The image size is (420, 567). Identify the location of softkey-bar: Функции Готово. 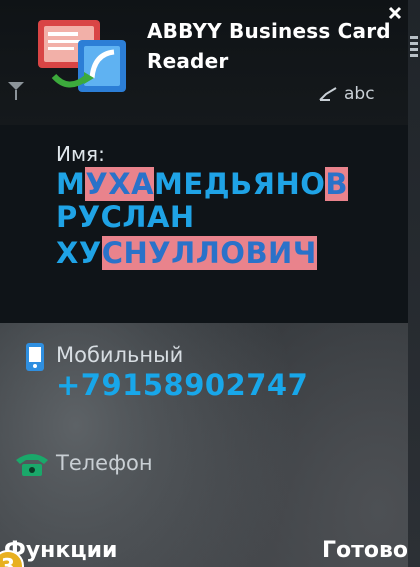
(204, 548).